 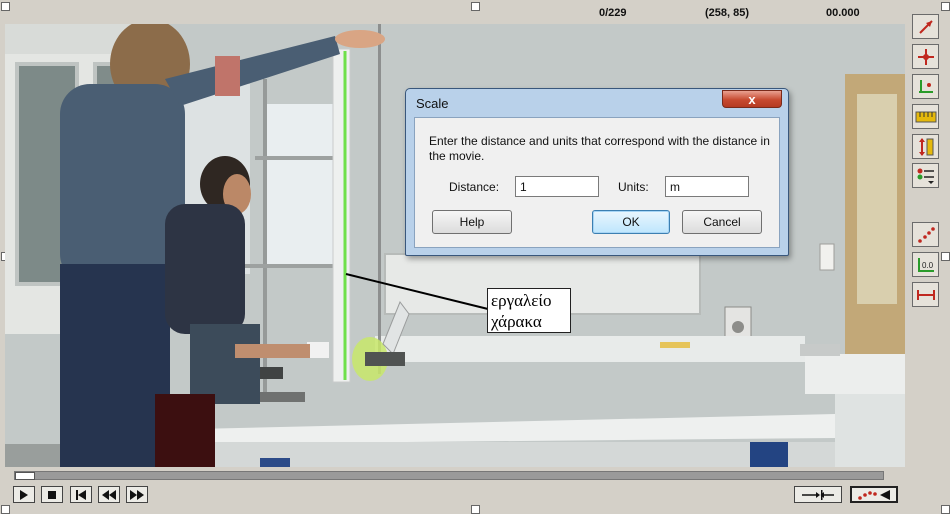 I want to click on units-input, so click(x=707, y=186).